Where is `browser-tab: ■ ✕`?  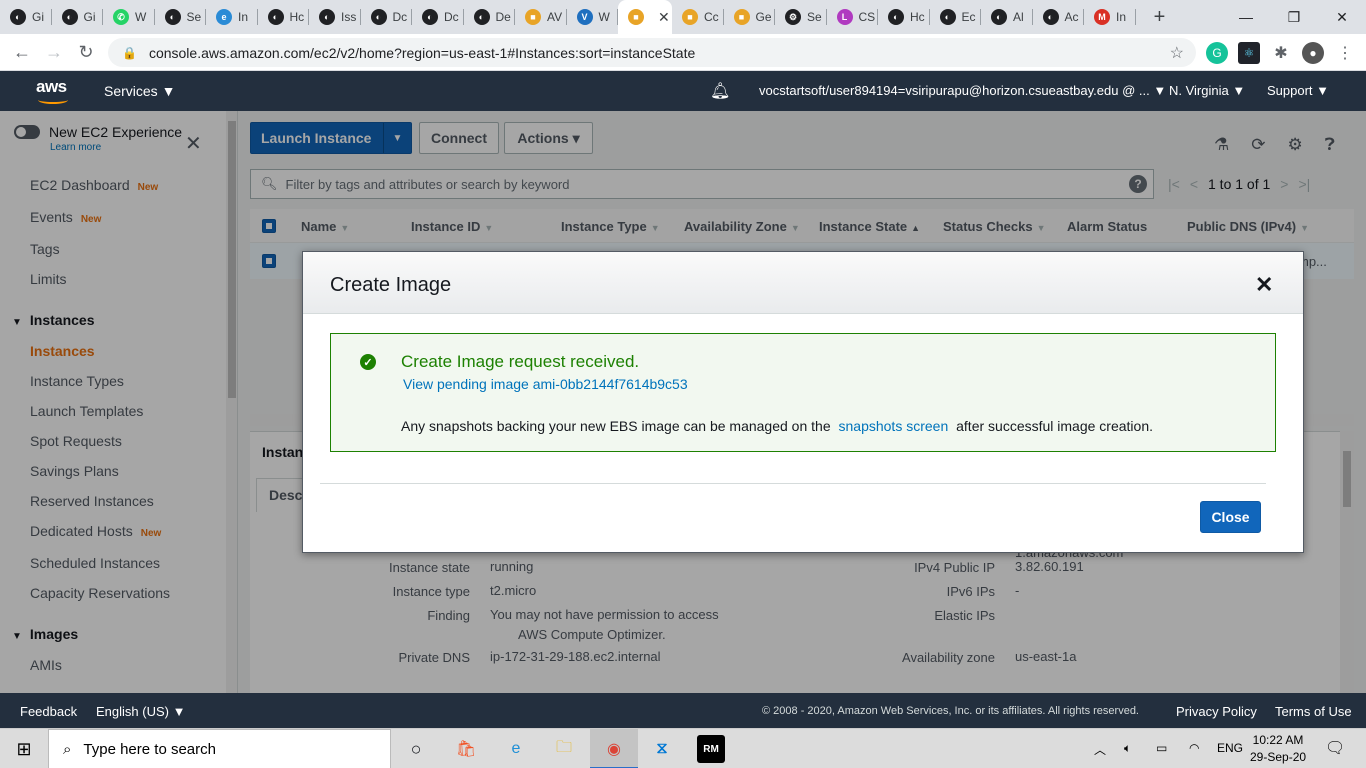 browser-tab: ■ ✕ is located at coordinates (645, 17).